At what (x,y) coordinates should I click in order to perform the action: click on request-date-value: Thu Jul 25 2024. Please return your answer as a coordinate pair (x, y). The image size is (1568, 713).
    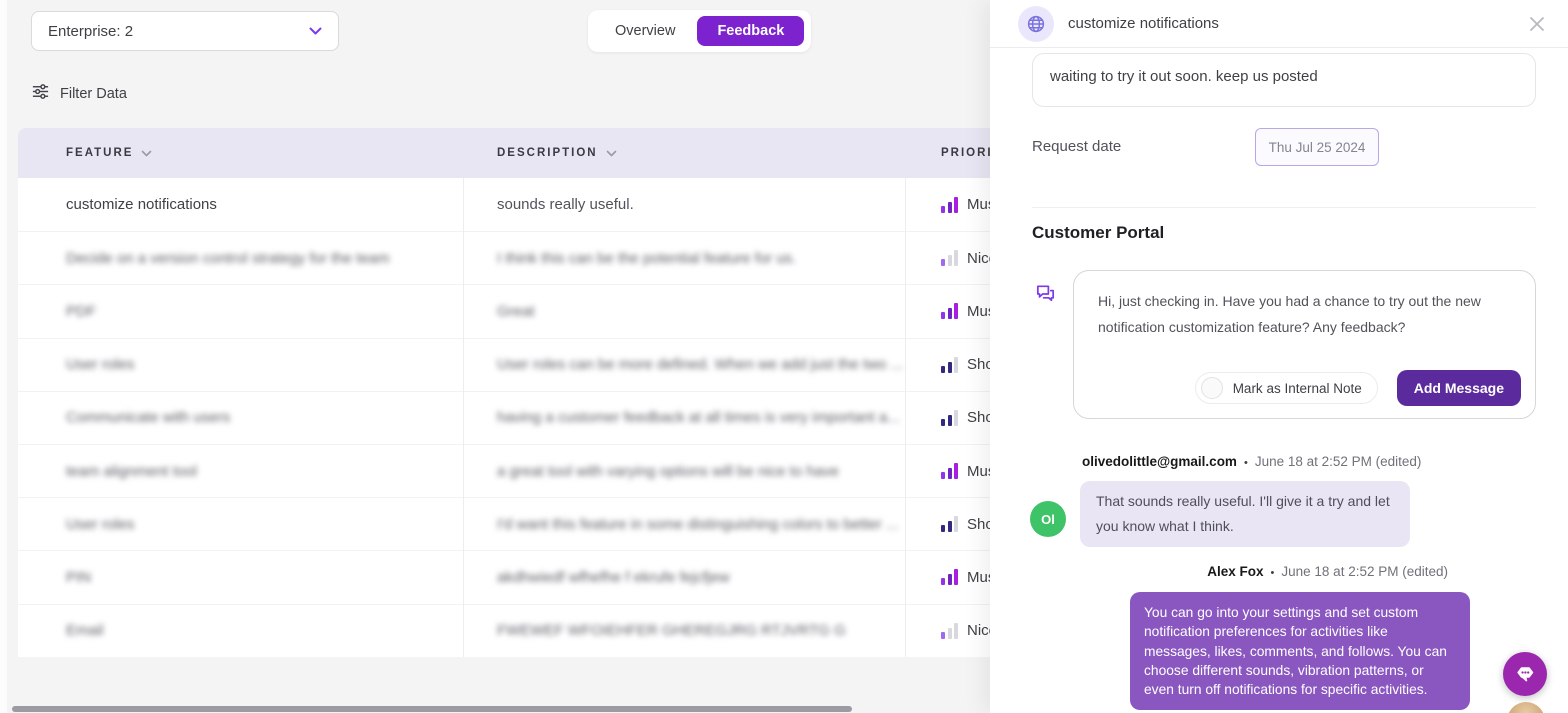
    Looking at the image, I should click on (1317, 147).